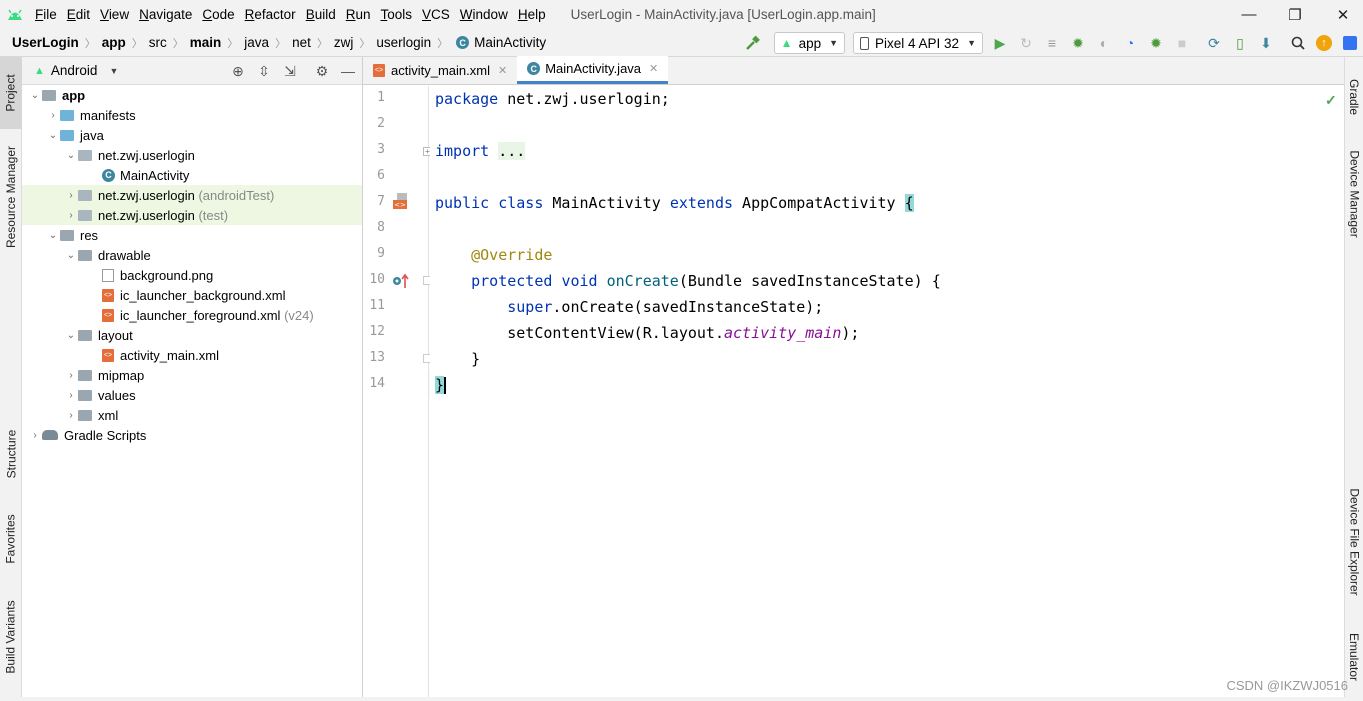 The width and height of the screenshot is (1363, 701). Describe the element at coordinates (403, 42) in the screenshot. I see `breadcrumb-item: userlogin` at that location.